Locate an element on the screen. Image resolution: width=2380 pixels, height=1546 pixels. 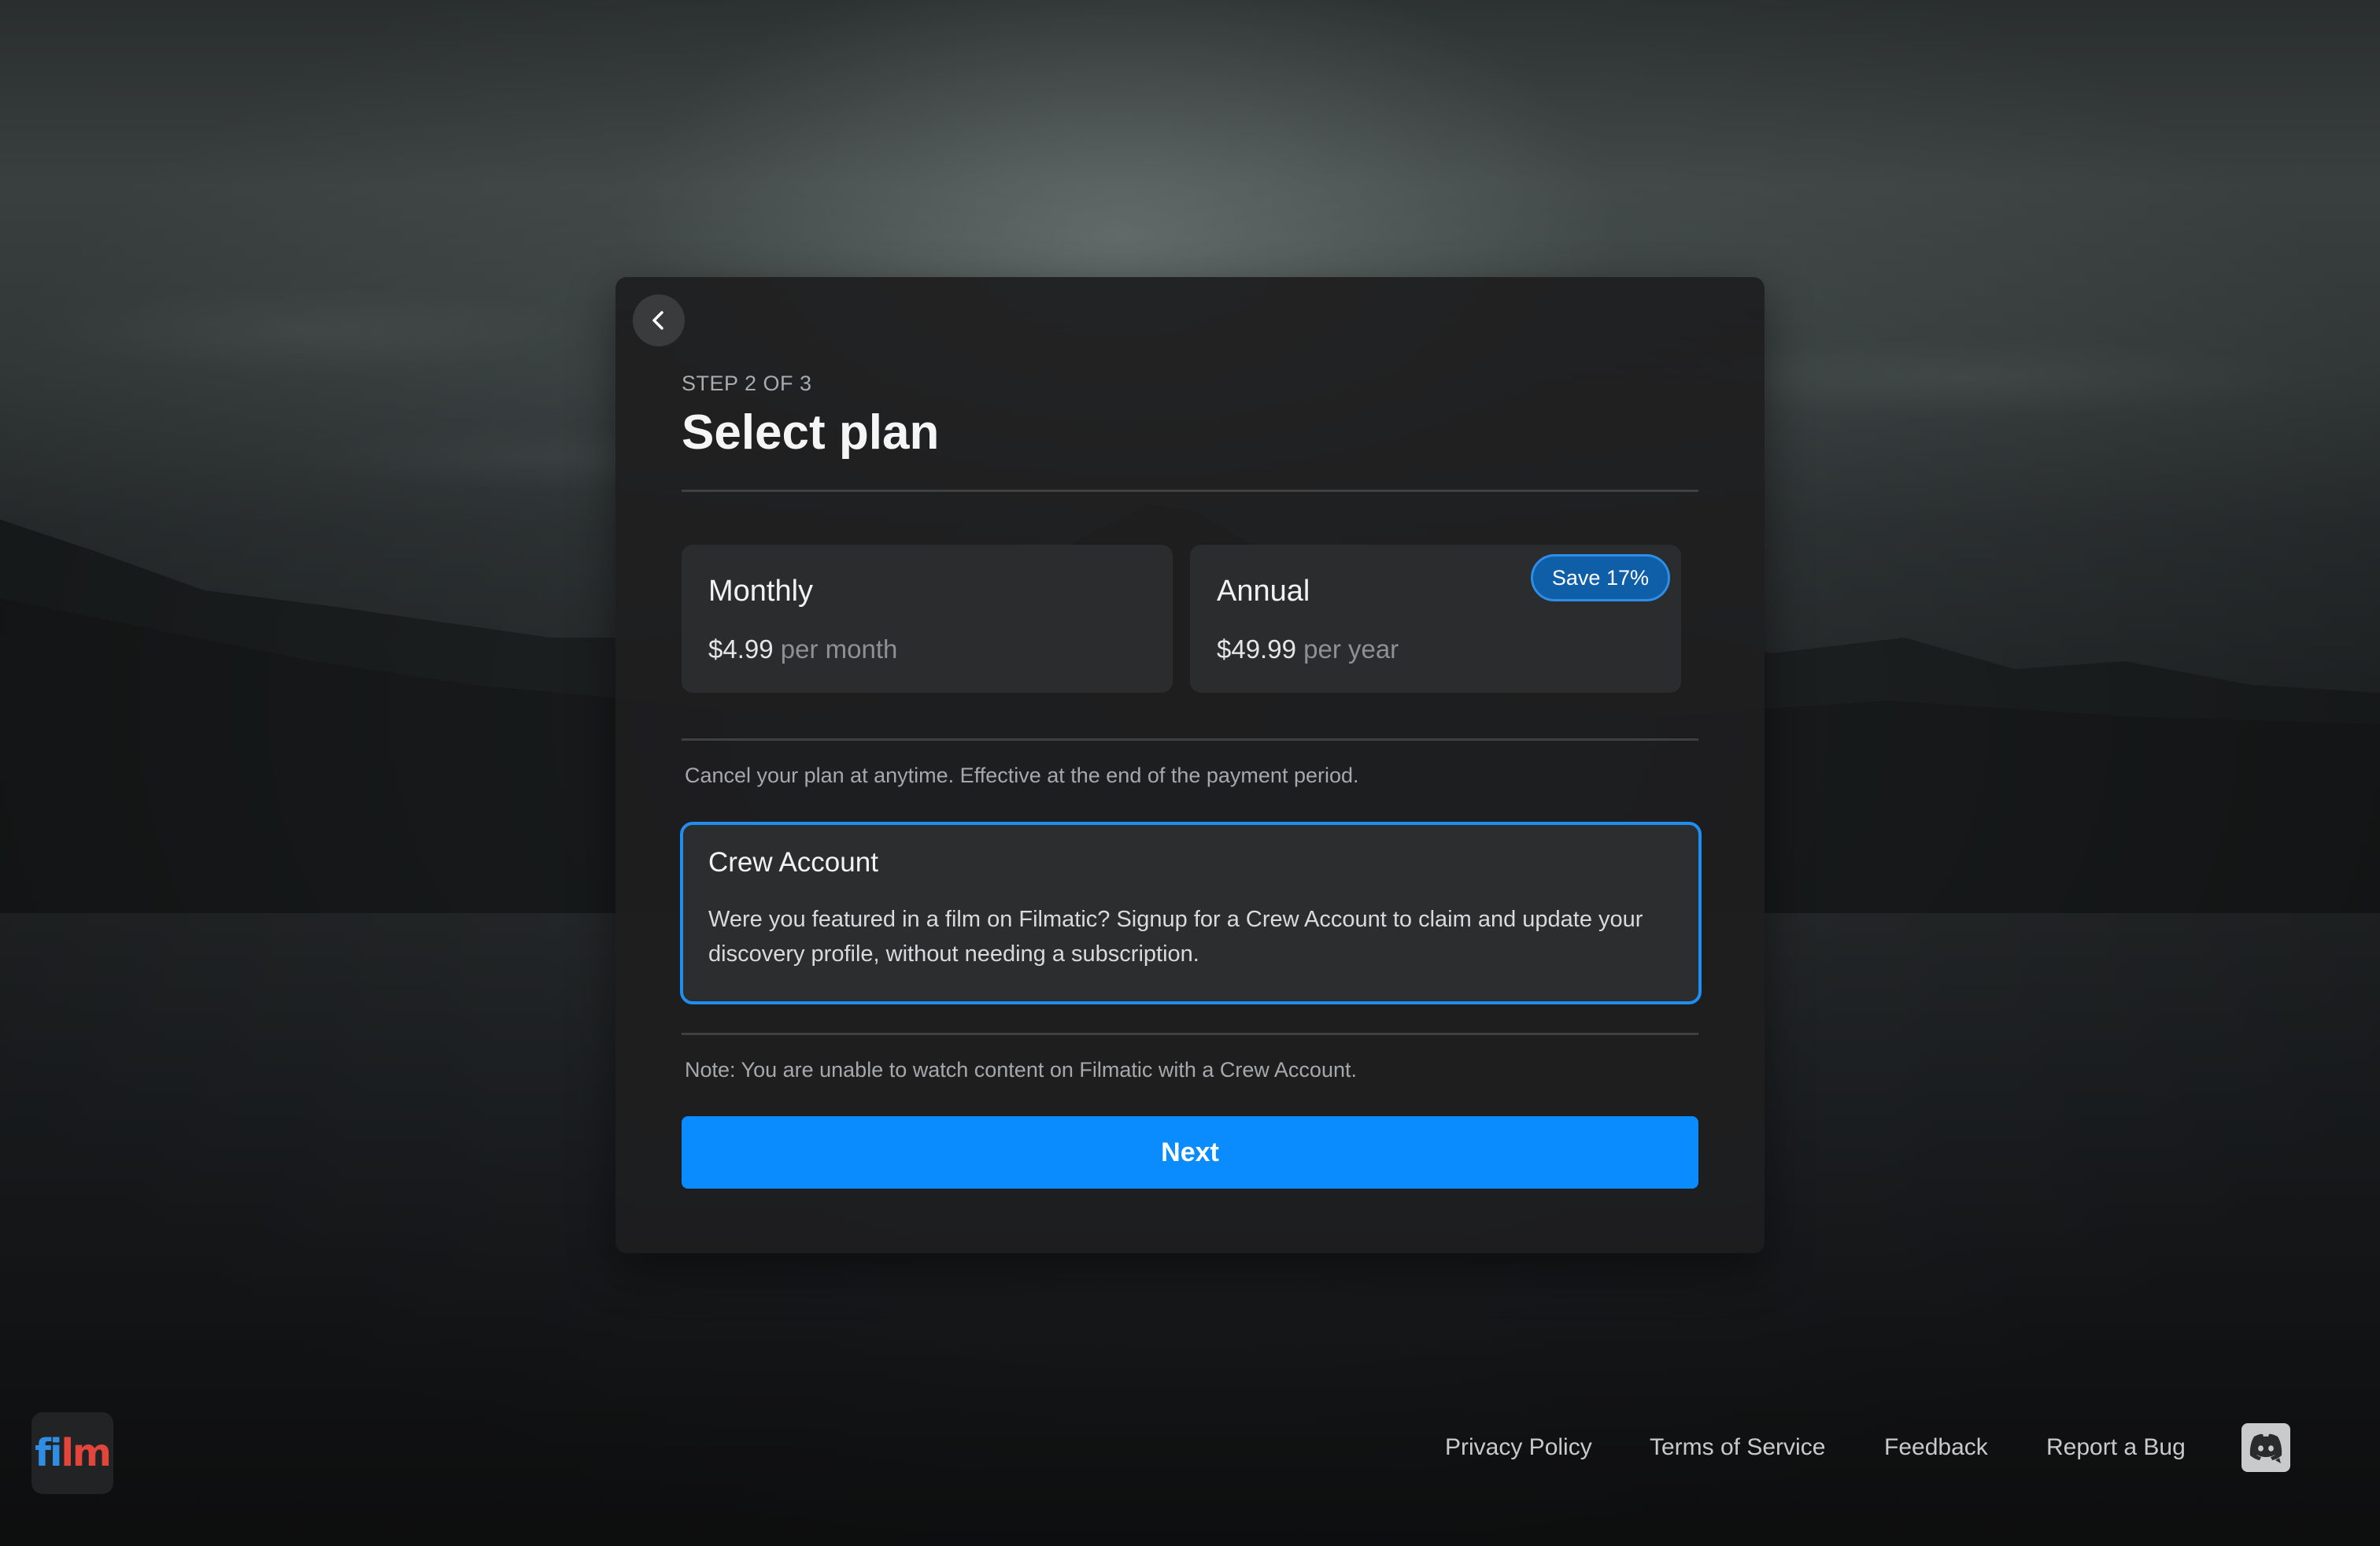
plan-option-annual: Annual Save 17% $49.99 per year is located at coordinates (1435, 619).